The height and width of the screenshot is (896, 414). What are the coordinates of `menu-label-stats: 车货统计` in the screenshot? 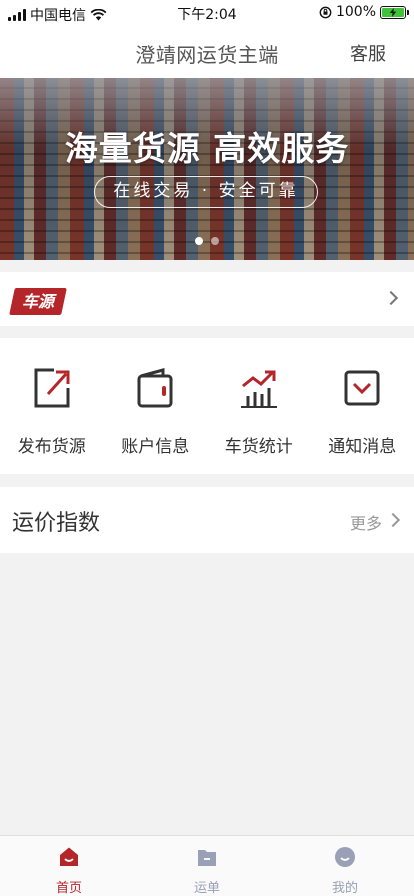 It's located at (258, 447).